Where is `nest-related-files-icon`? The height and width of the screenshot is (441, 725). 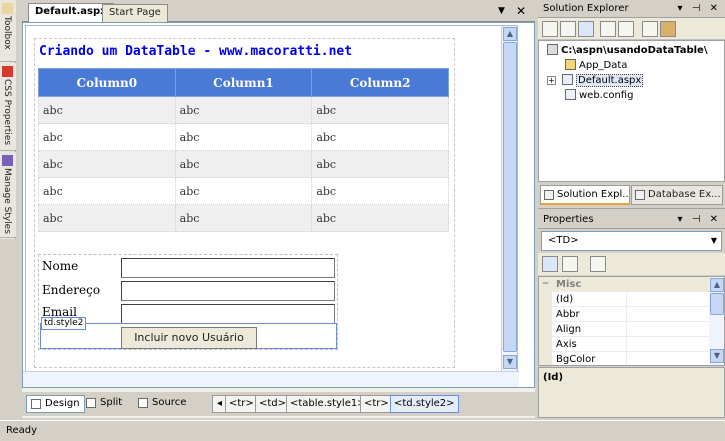
nest-related-files-icon is located at coordinates (650, 29).